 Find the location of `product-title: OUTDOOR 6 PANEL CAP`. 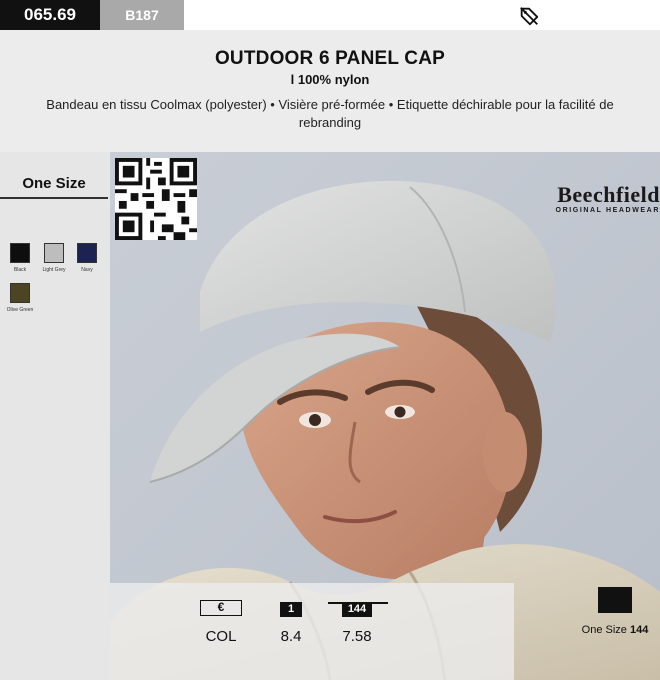

product-title: OUTDOOR 6 PANEL CAP is located at coordinates (330, 58).